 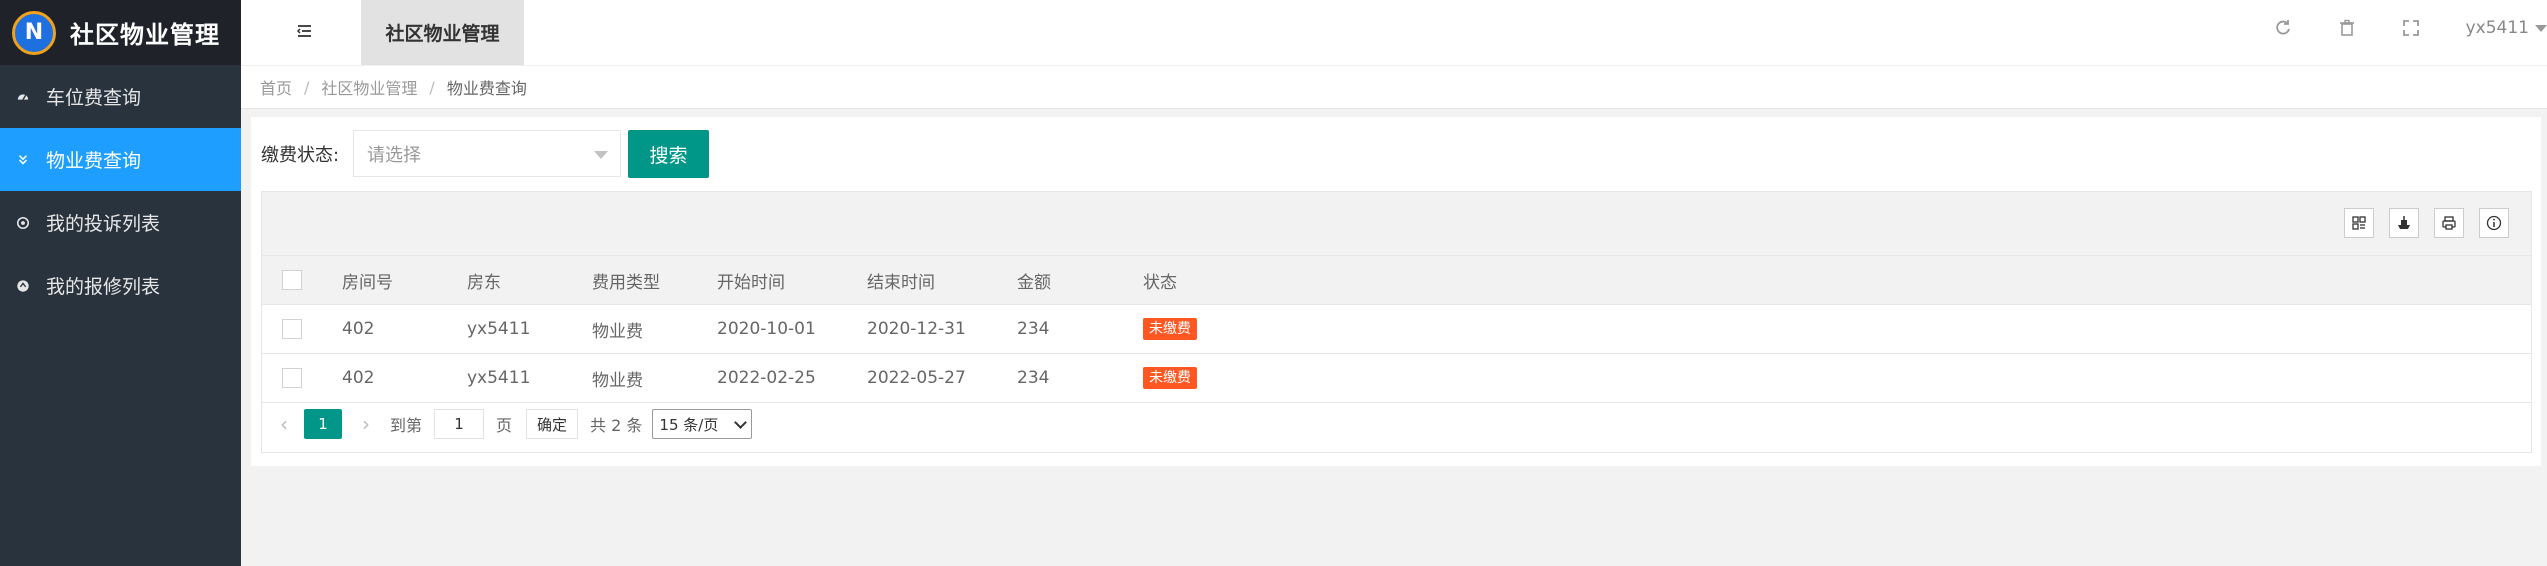 What do you see at coordinates (689, 424) in the screenshot?
I see `page-size-value: 15 条/页` at bounding box center [689, 424].